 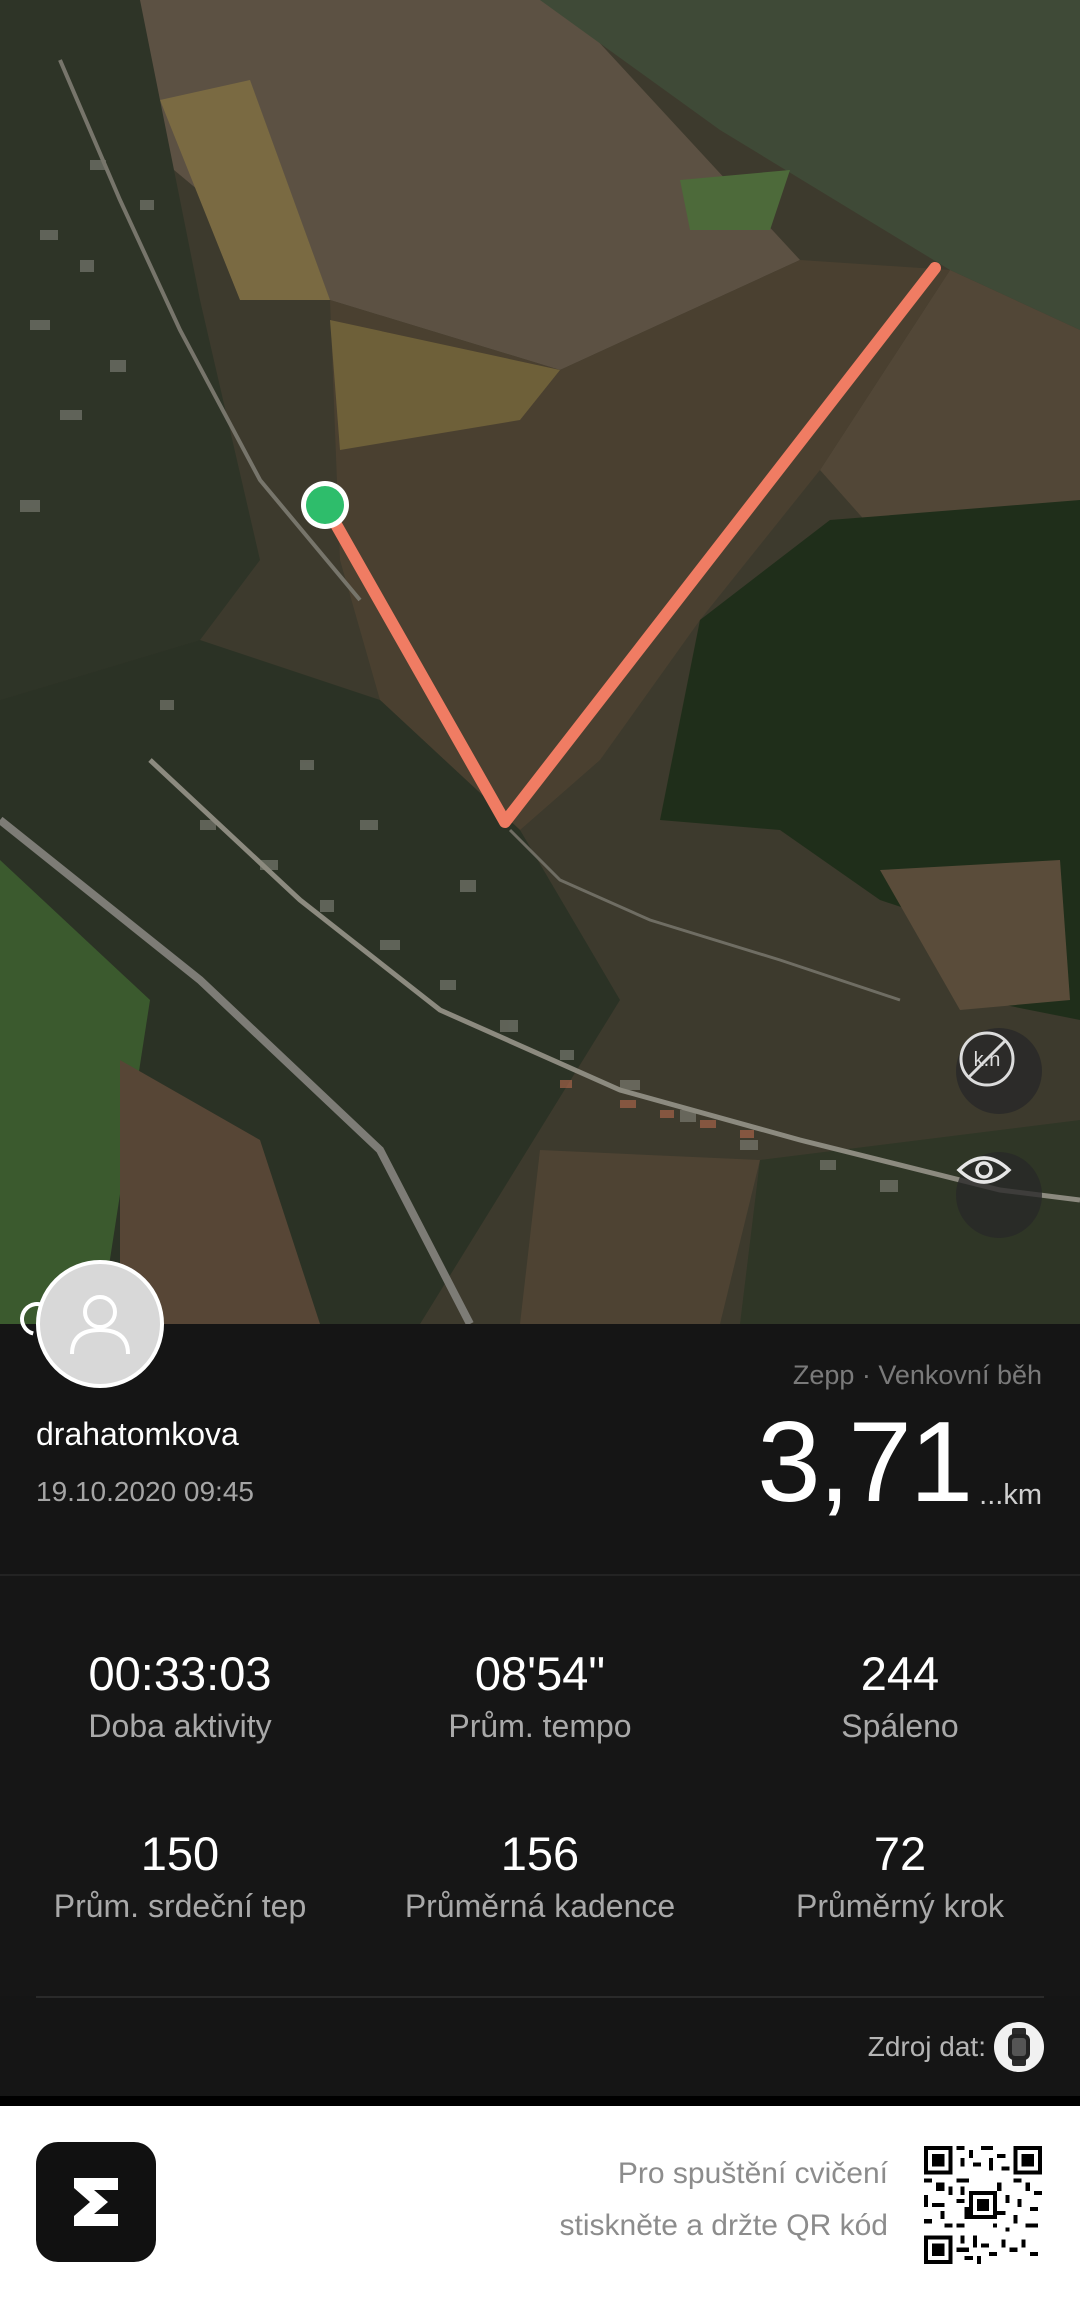 What do you see at coordinates (900, 1673) in the screenshot?
I see `stat-value: 244` at bounding box center [900, 1673].